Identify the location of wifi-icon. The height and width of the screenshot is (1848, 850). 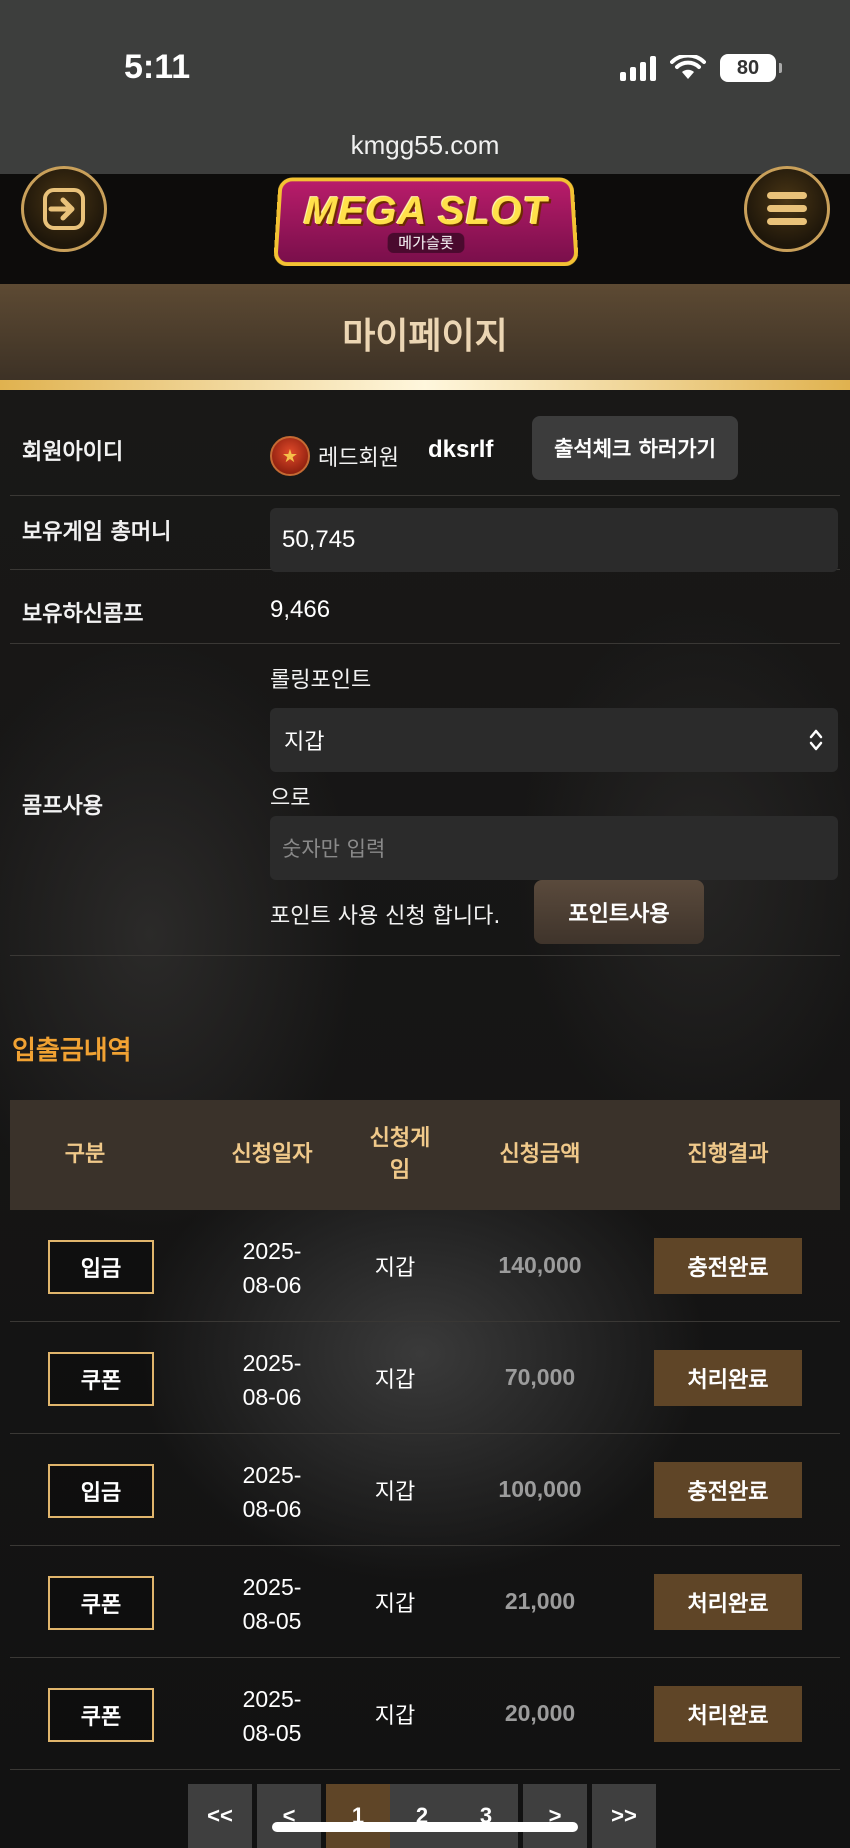
(688, 67).